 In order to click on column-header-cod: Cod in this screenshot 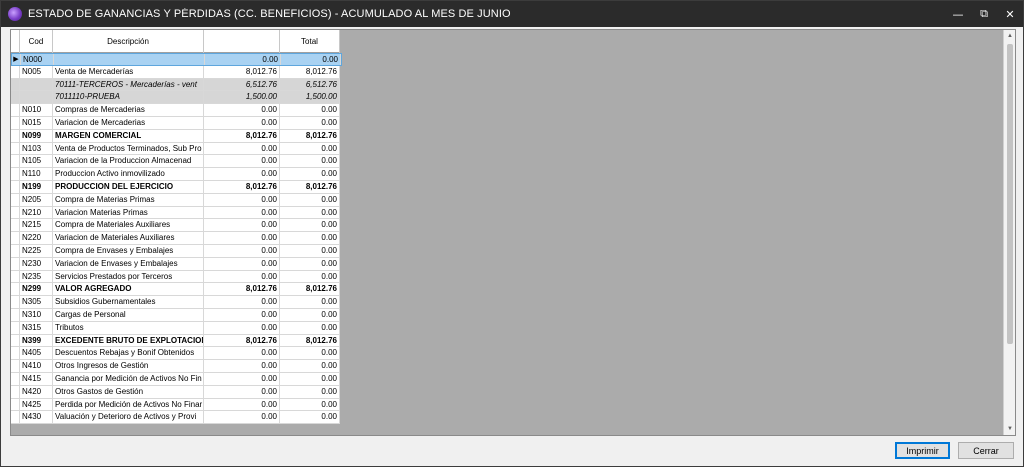, I will do `click(36, 41)`.